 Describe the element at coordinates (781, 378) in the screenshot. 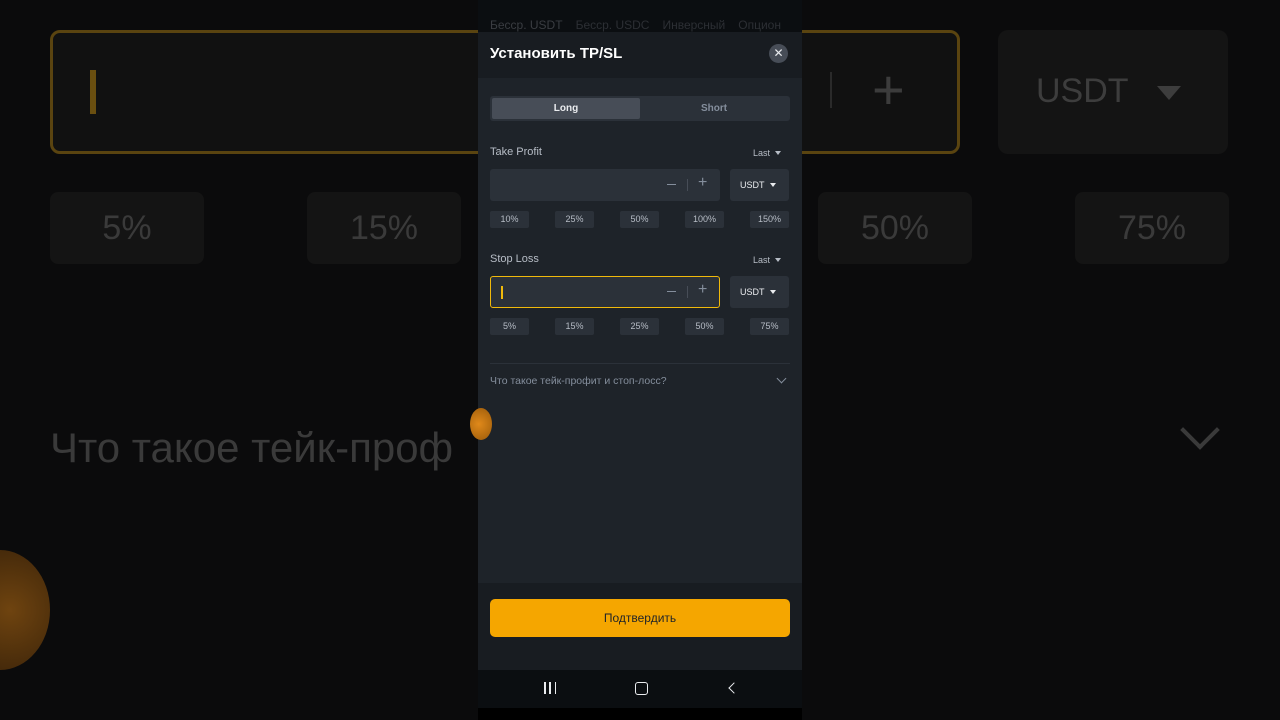

I see `chevron-down-icon` at that location.